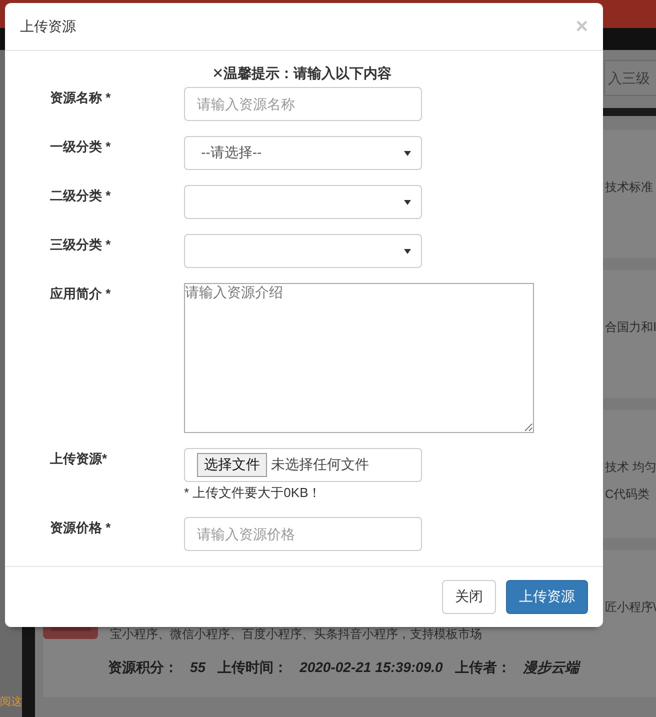  Describe the element at coordinates (302, 74) in the screenshot. I see `hint-text: ✕温馨提示：请输入以下内容` at that location.